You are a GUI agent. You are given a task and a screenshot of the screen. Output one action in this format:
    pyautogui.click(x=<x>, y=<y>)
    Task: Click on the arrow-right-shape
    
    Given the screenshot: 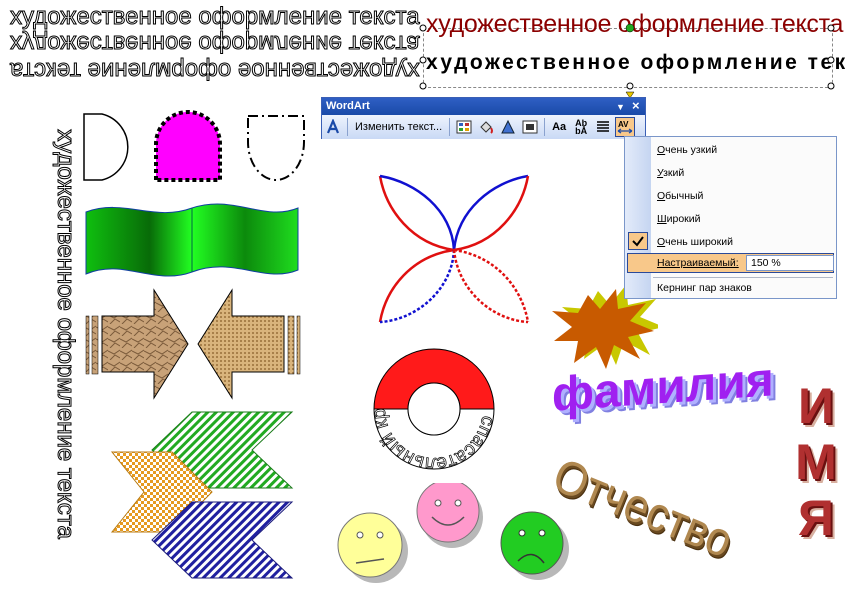 What is the action you would take?
    pyautogui.click(x=145, y=344)
    